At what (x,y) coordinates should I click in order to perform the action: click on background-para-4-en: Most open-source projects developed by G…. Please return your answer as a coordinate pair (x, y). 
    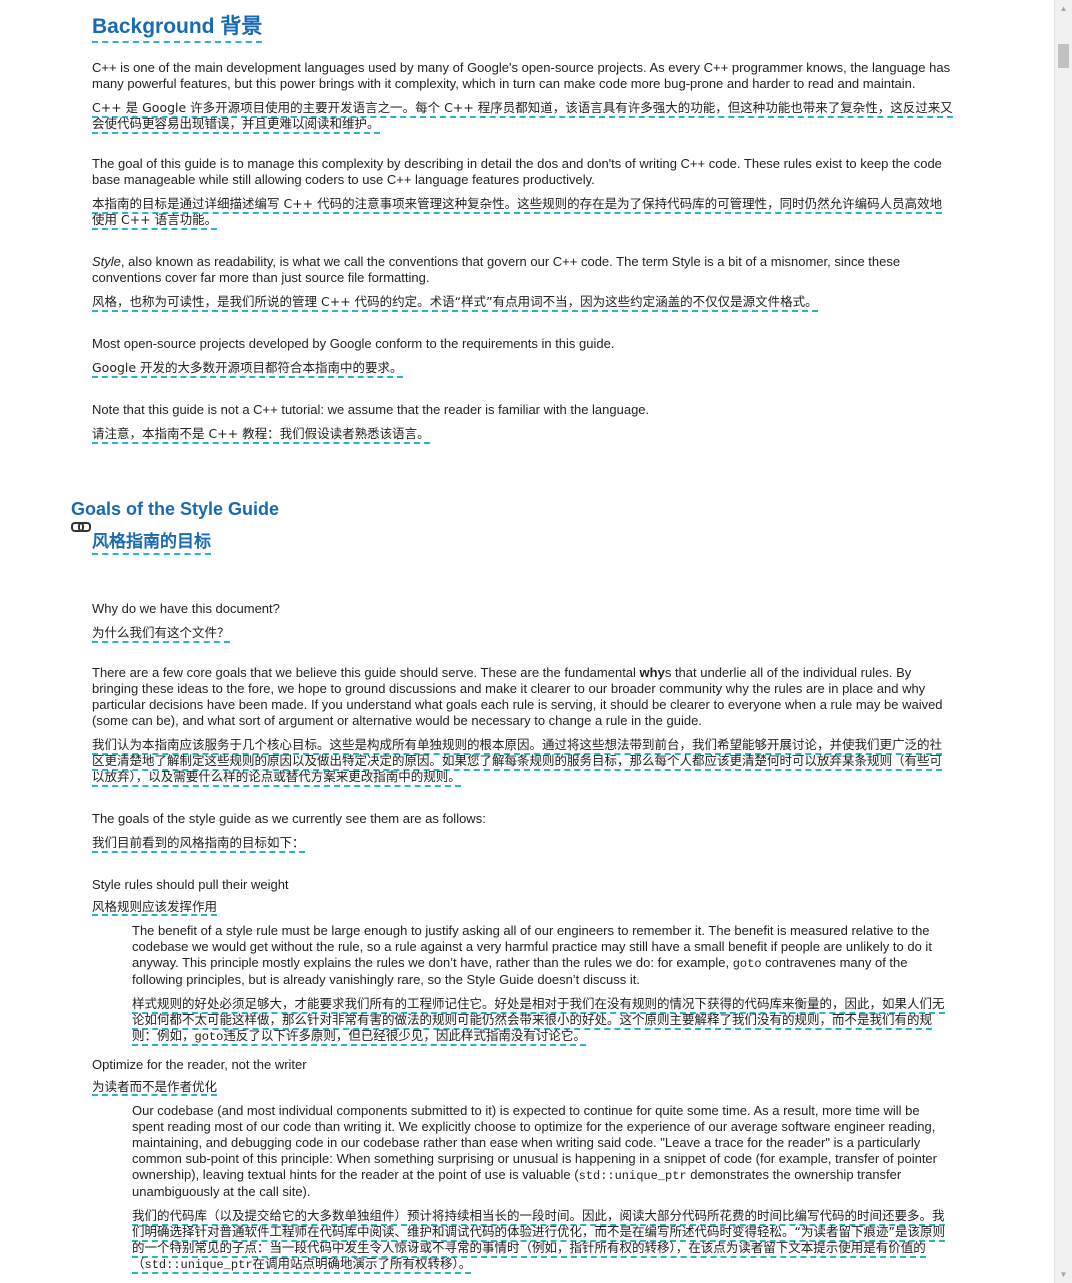
    Looking at the image, I should click on (353, 343).